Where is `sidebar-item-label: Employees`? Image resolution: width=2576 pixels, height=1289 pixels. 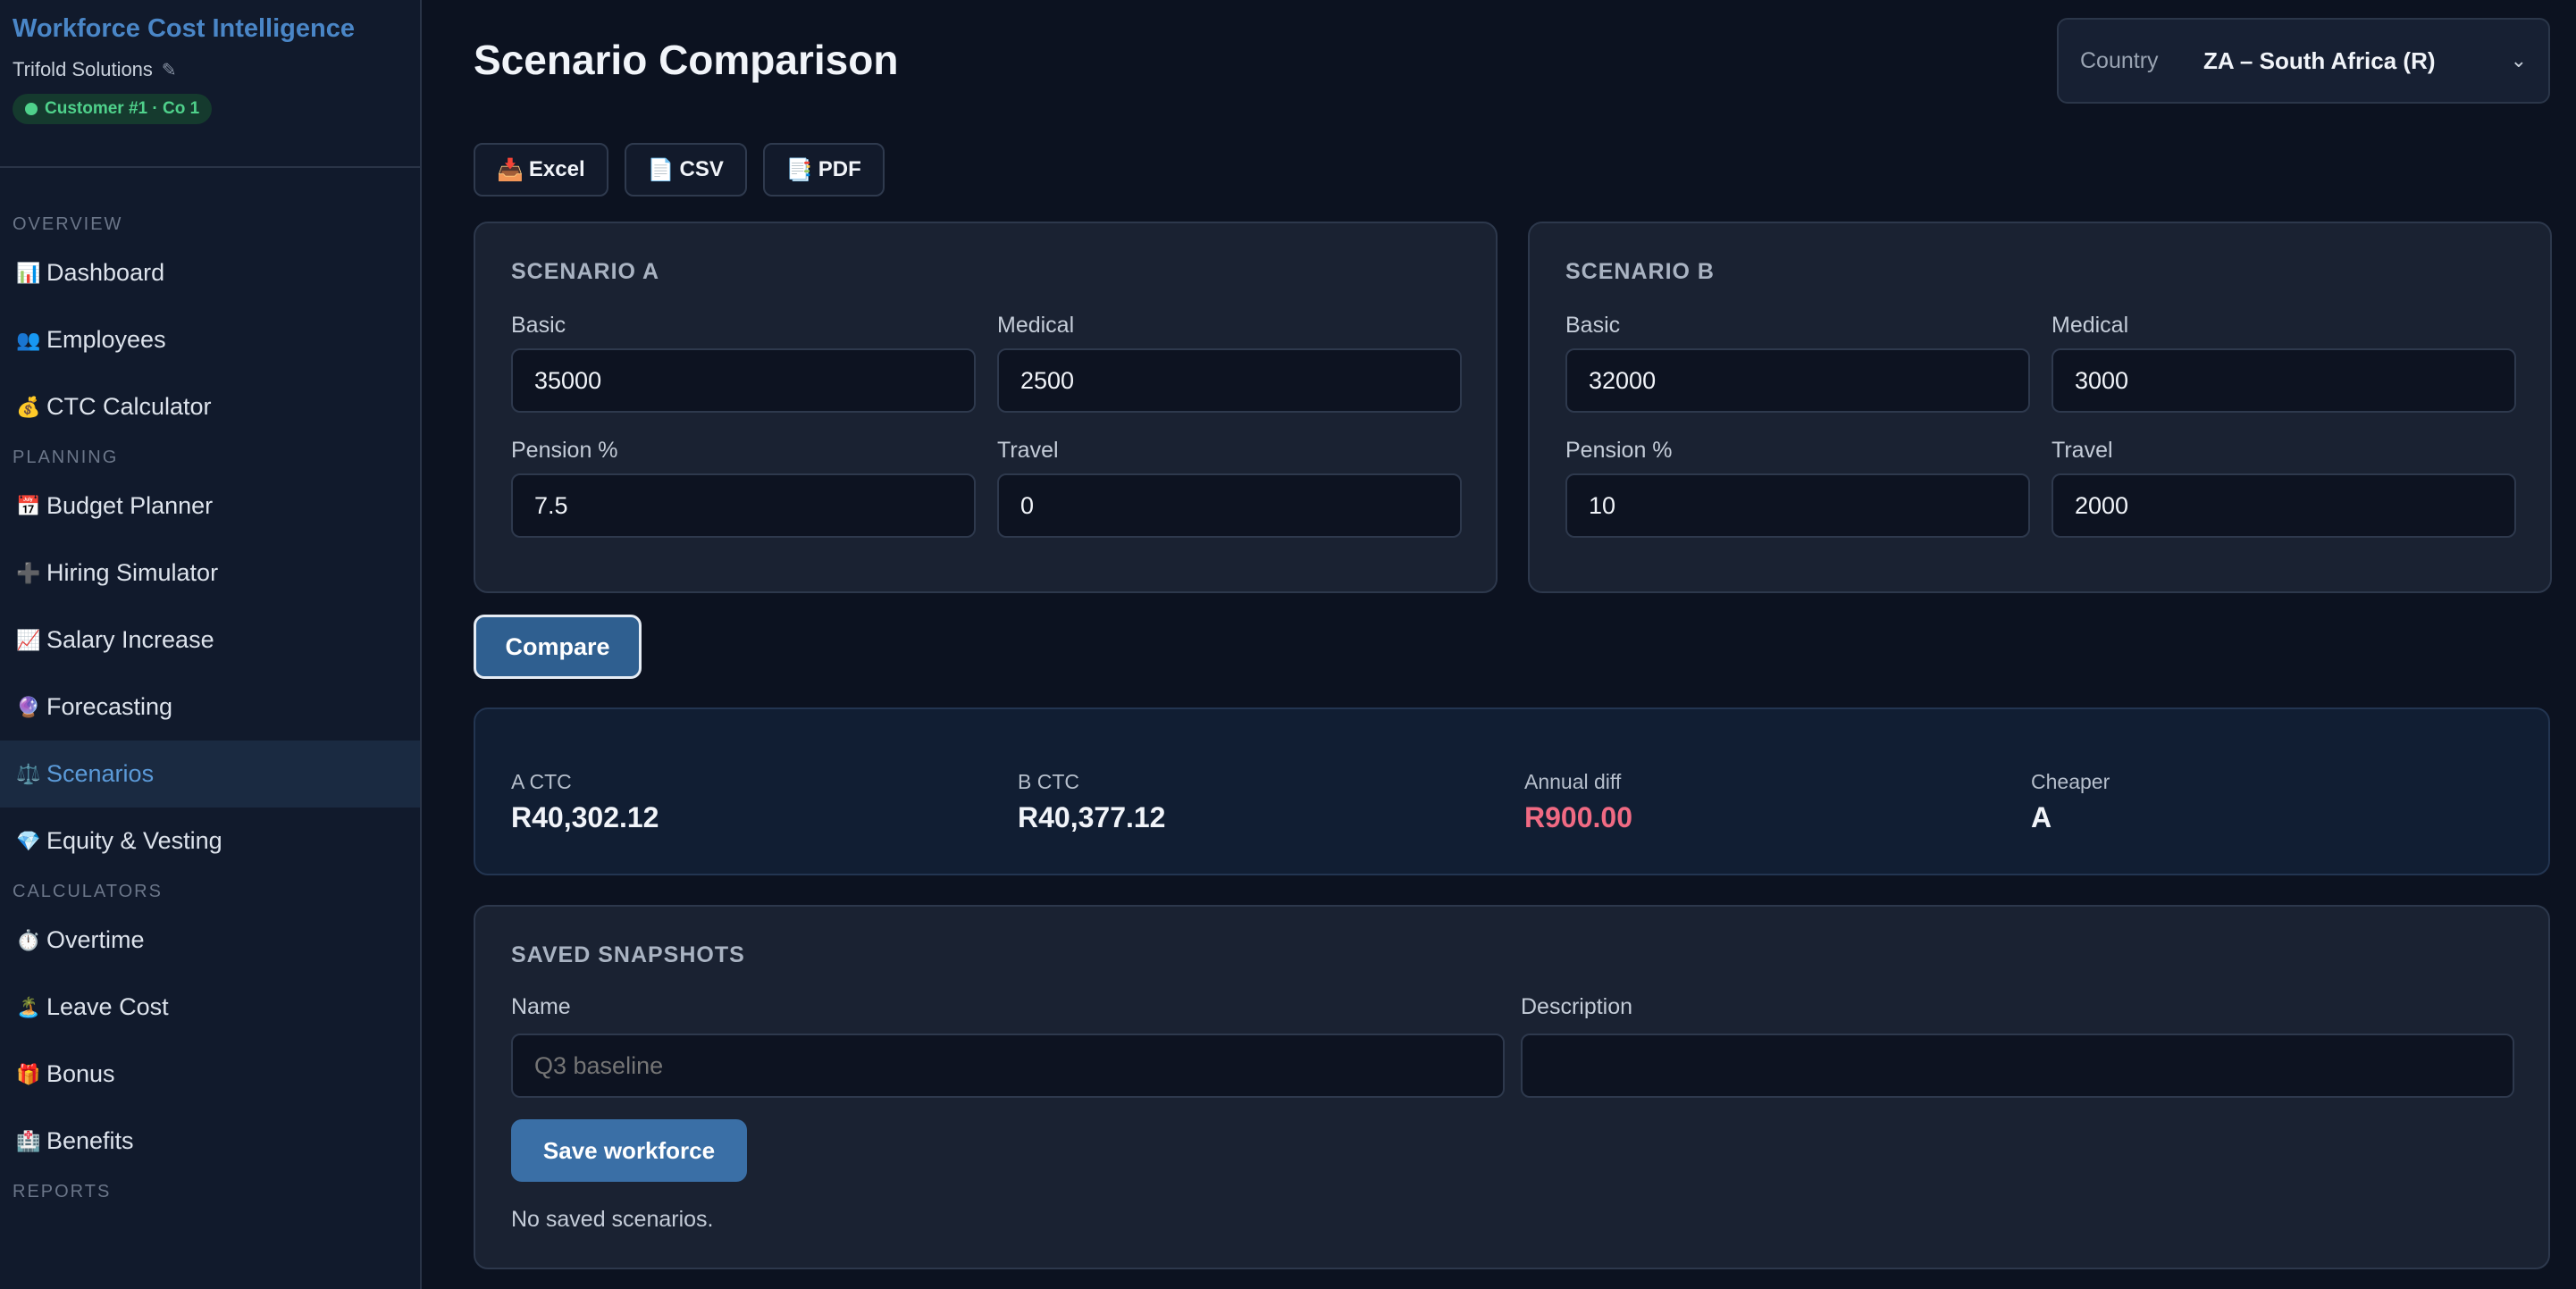
sidebar-item-label: Employees is located at coordinates (106, 340).